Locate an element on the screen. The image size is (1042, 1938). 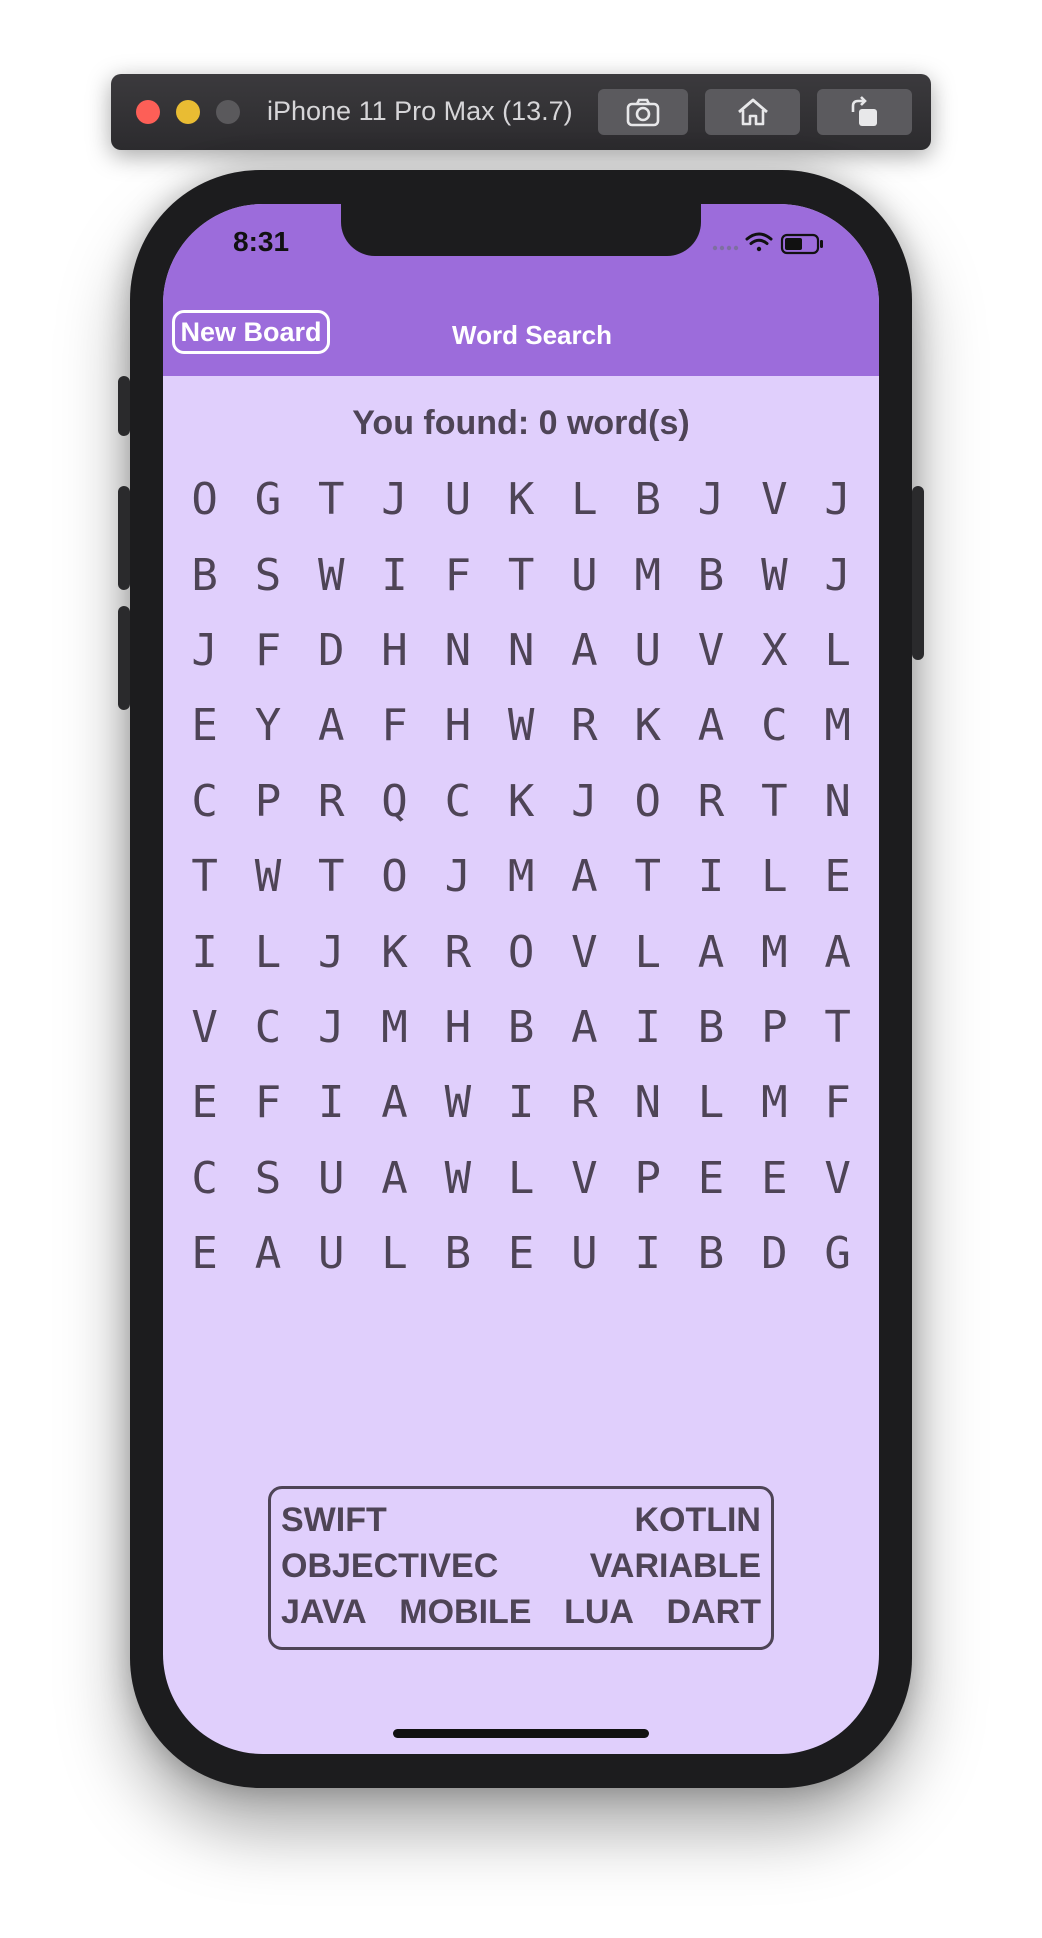
home-indicator is located at coordinates (521, 1733).